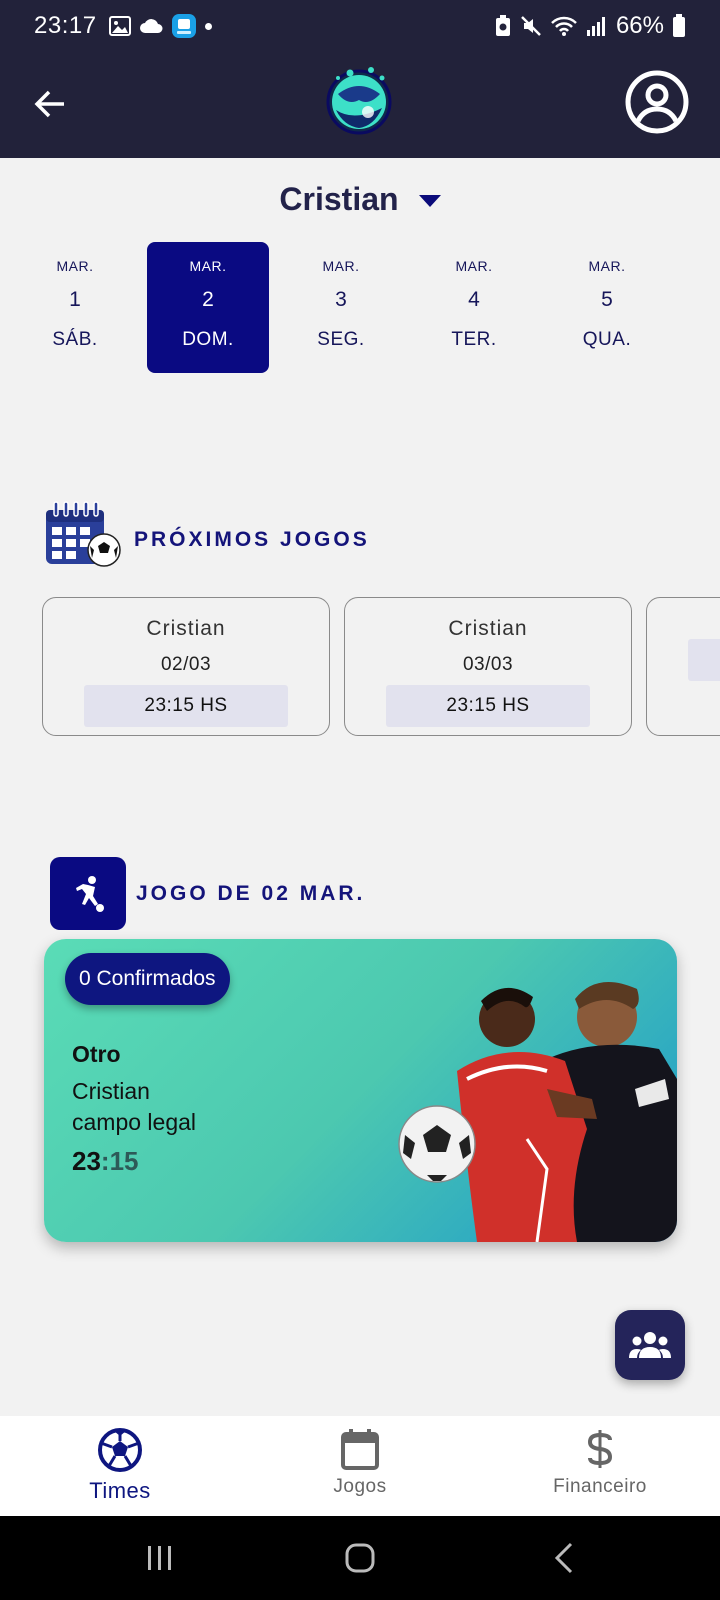  I want to click on cloud-icon, so click(151, 26).